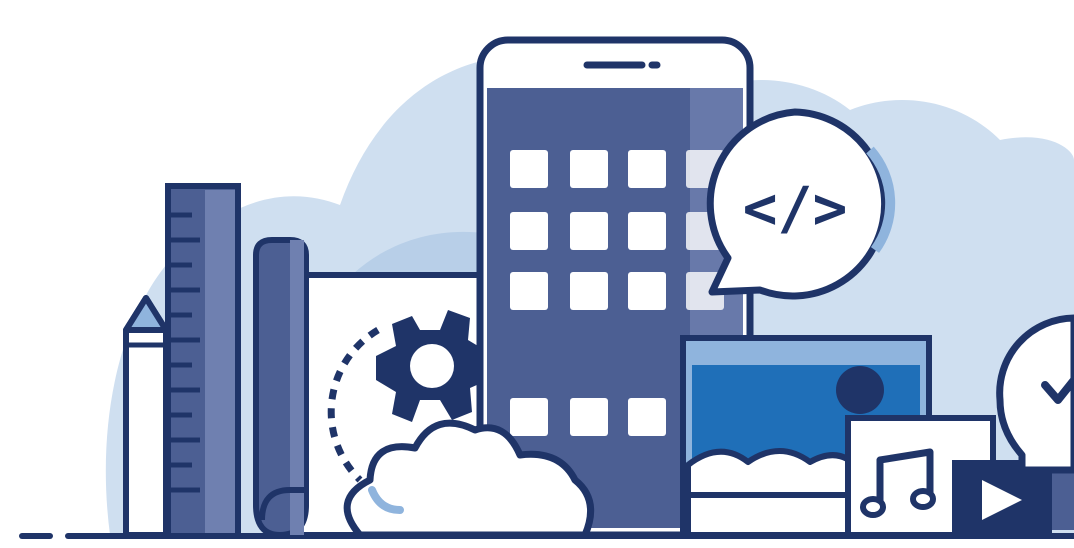 This screenshot has width=1074, height=548. What do you see at coordinates (146, 416) in the screenshot?
I see `pencil-icon` at bounding box center [146, 416].